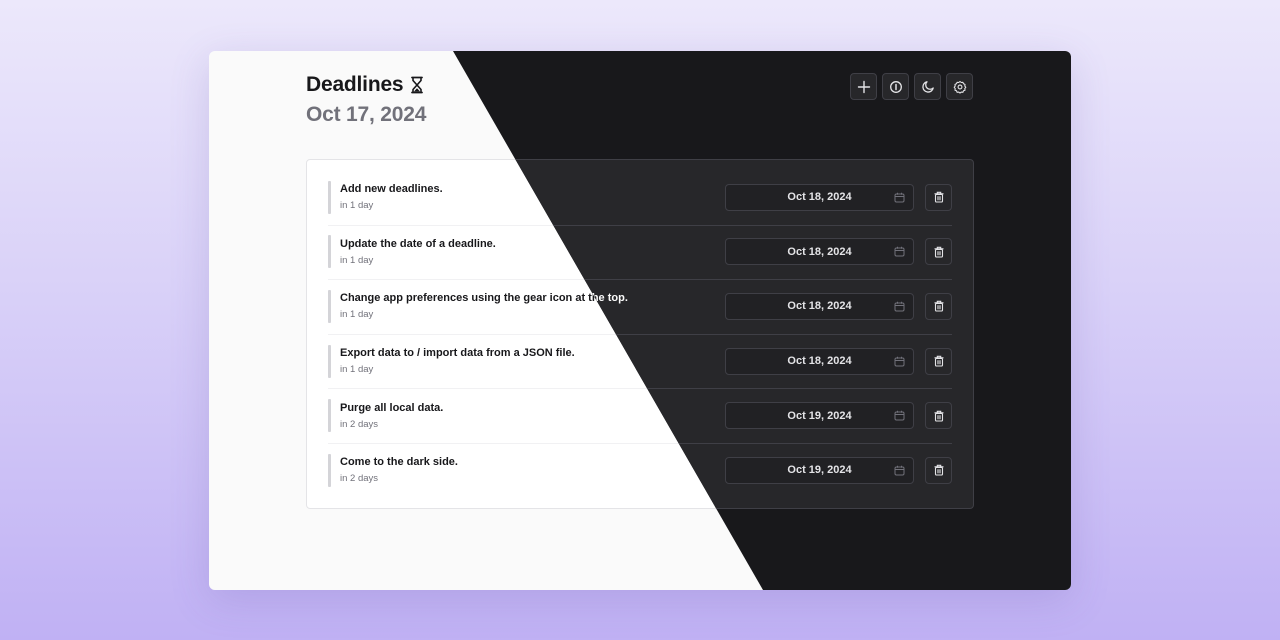  I want to click on add-deadline-button, so click(863, 86).